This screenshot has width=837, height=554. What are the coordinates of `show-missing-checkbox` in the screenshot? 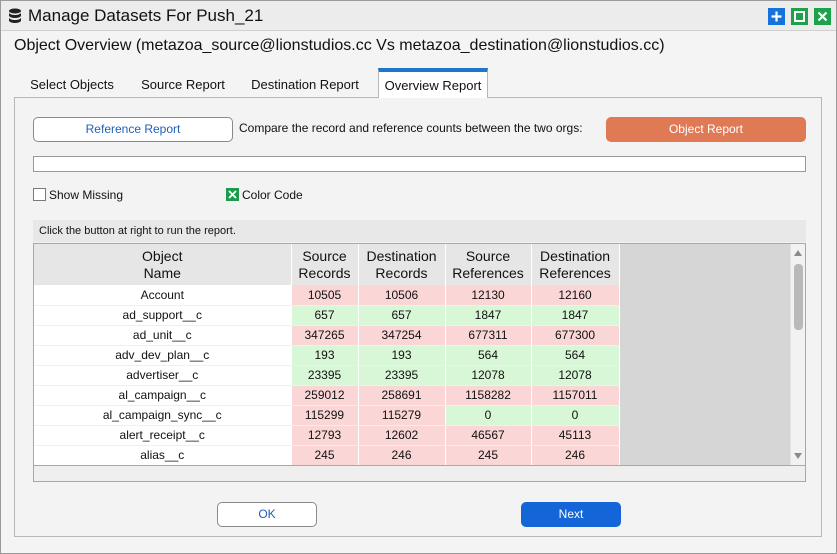 It's located at (39, 194).